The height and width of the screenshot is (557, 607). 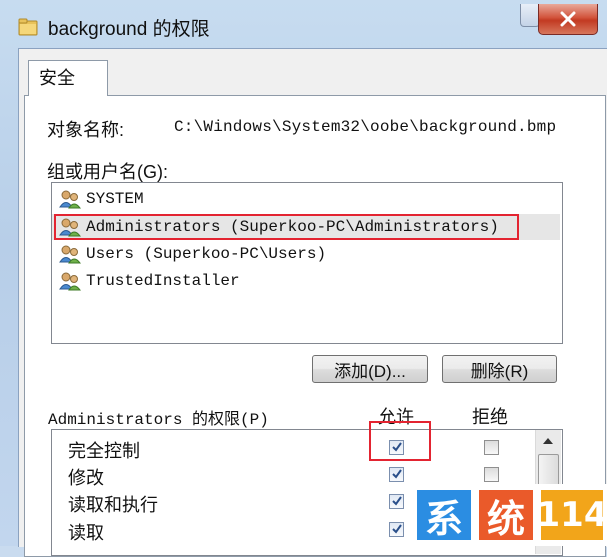 I want to click on close-icon, so click(x=568, y=19).